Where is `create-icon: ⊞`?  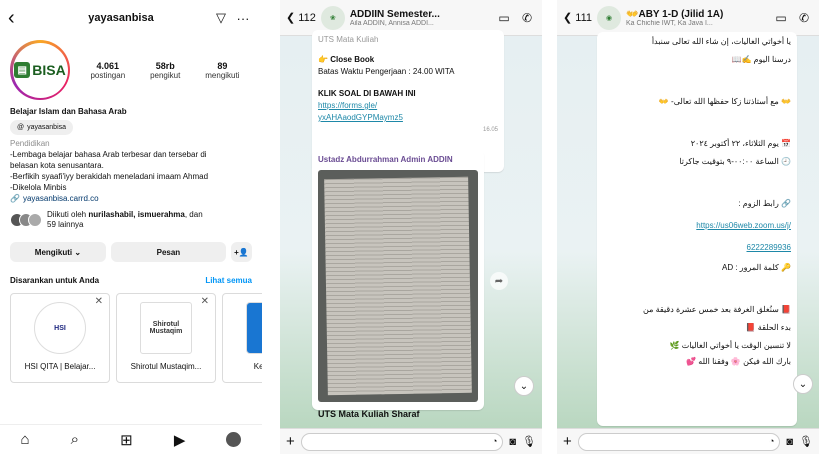 create-icon: ⊞ is located at coordinates (126, 440).